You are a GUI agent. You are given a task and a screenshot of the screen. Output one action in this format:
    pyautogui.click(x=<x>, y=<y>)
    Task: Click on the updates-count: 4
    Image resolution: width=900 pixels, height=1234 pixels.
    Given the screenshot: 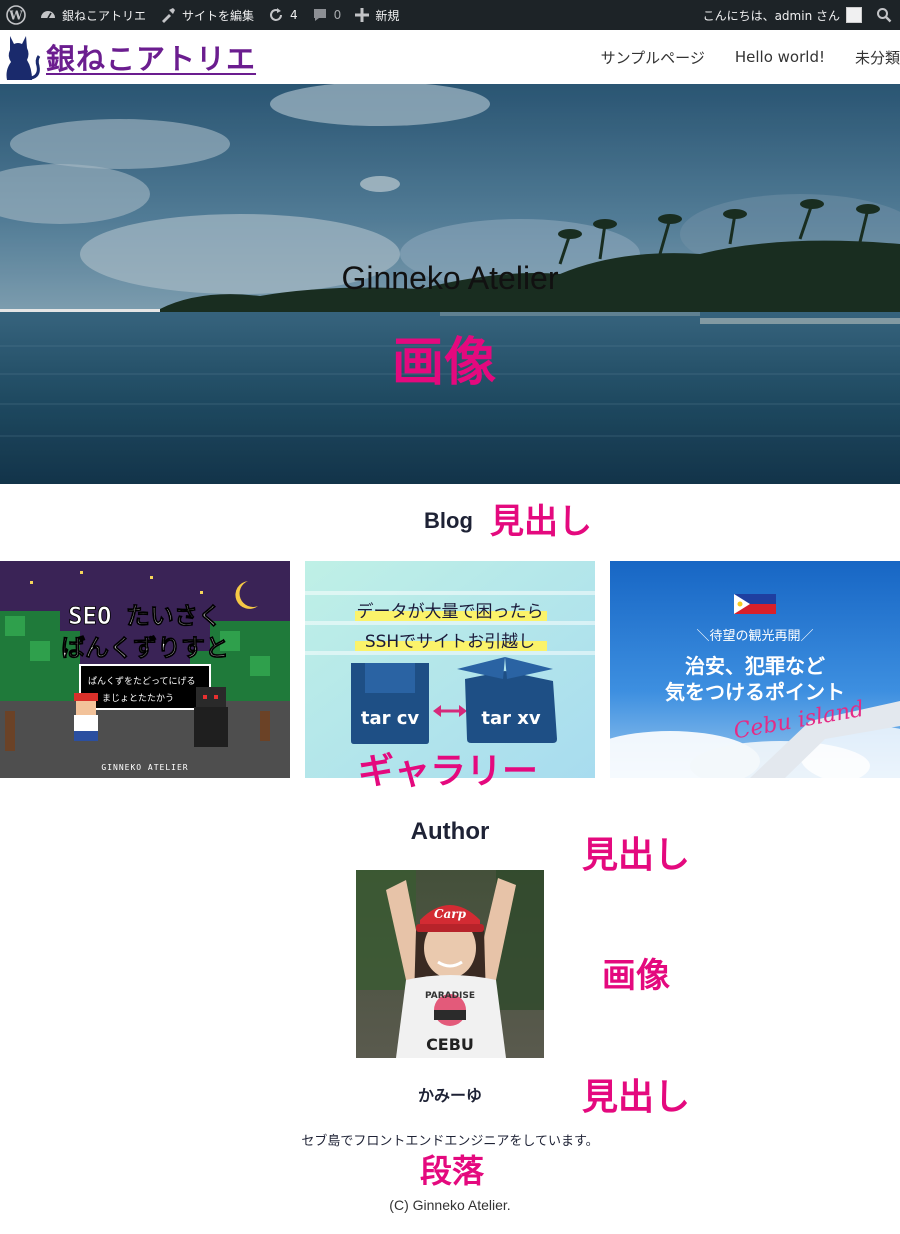 What is the action you would take?
    pyautogui.click(x=294, y=15)
    